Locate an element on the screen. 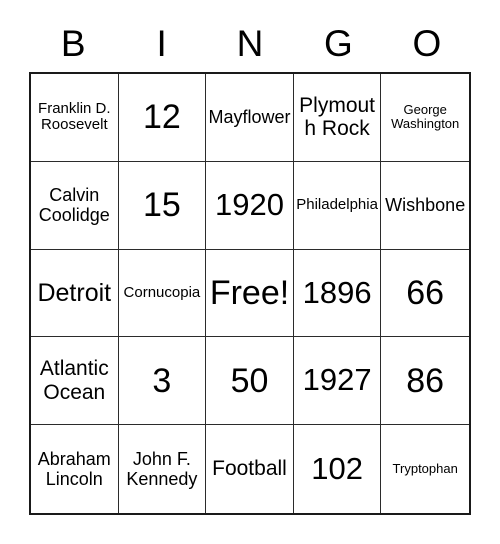 Image resolution: width=500 pixels, height=544 pixels. bingo-cell-r4-c4: 1927 is located at coordinates (337, 381).